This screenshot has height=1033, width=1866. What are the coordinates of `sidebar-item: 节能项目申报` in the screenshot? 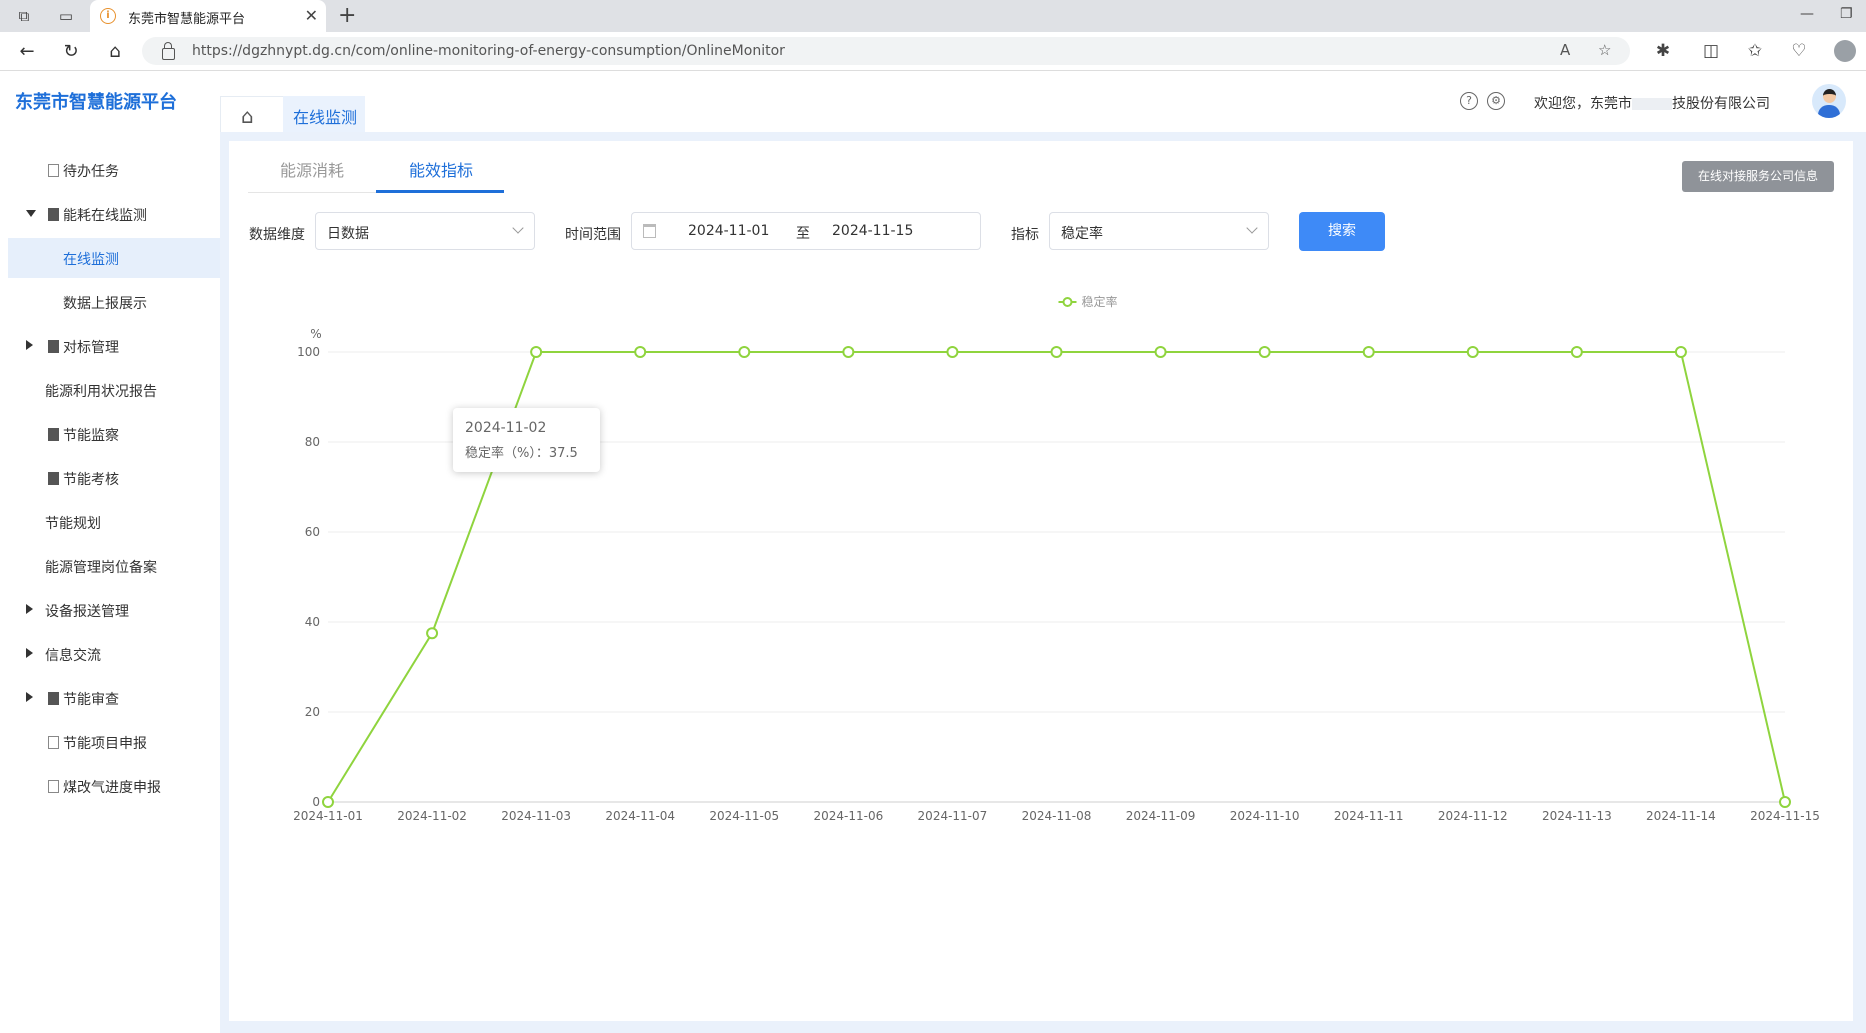 It's located at (114, 742).